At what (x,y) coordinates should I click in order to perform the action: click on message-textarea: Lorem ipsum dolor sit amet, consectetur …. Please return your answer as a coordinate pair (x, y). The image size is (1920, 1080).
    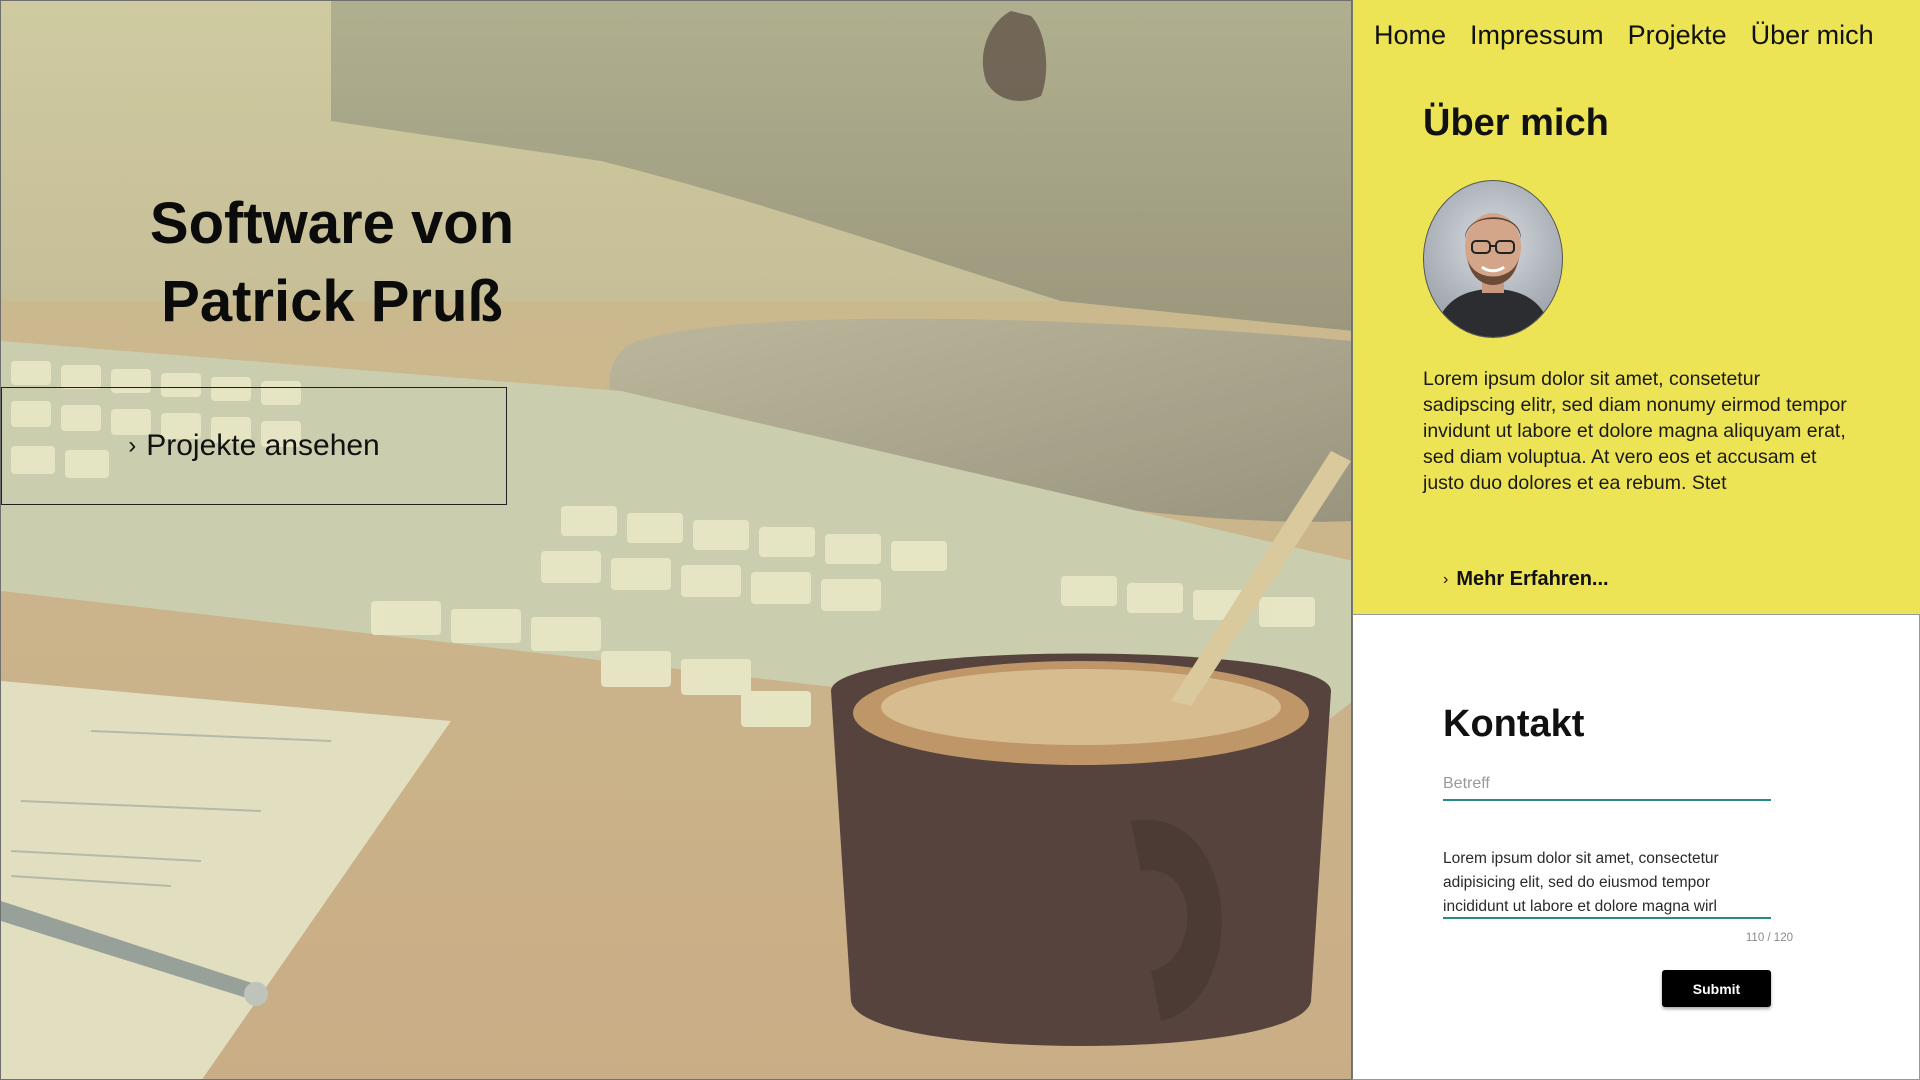
    Looking at the image, I should click on (1607, 883).